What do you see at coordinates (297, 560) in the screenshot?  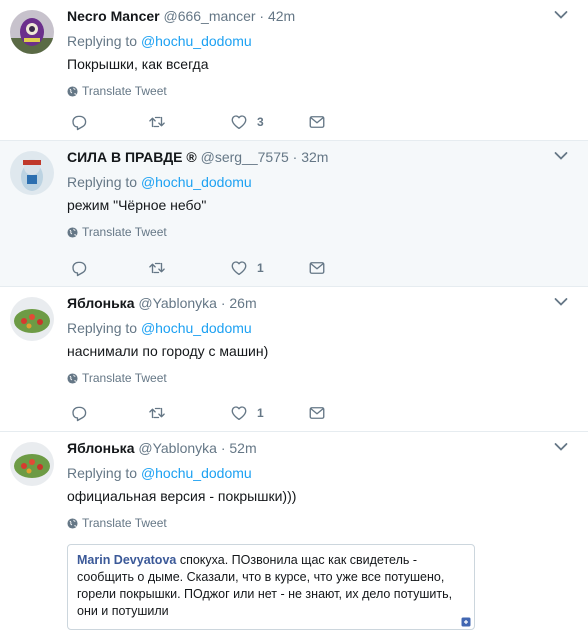 I see `comment-text-1: спокуха. ПОзвонила щас как свидетель -` at bounding box center [297, 560].